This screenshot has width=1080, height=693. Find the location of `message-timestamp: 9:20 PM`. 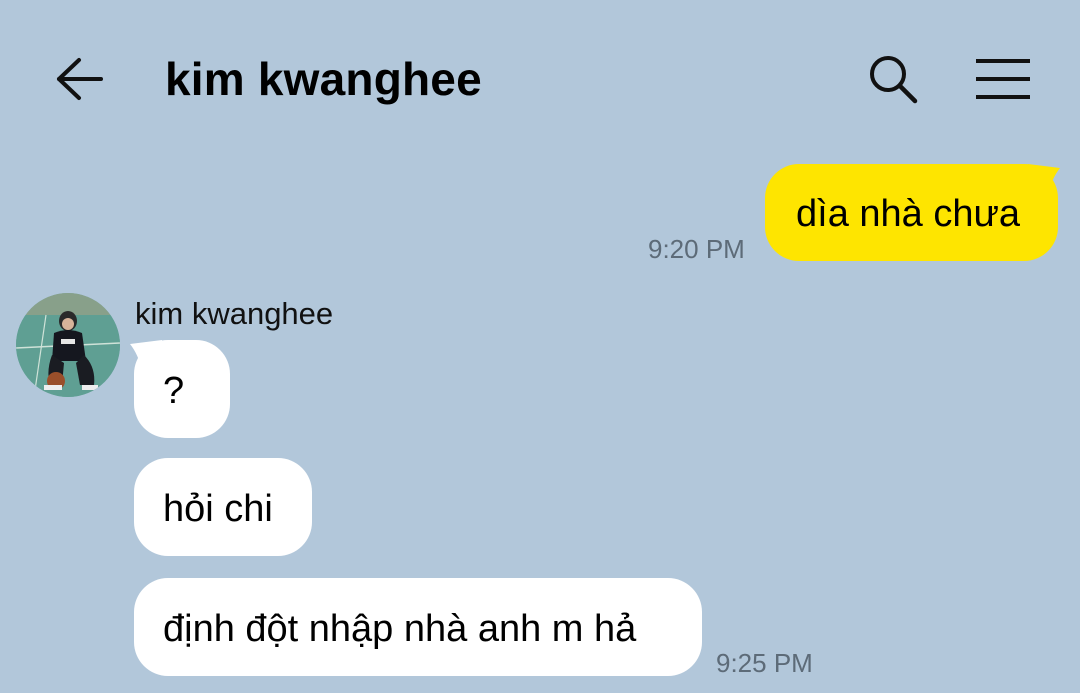

message-timestamp: 9:20 PM is located at coordinates (696, 249).